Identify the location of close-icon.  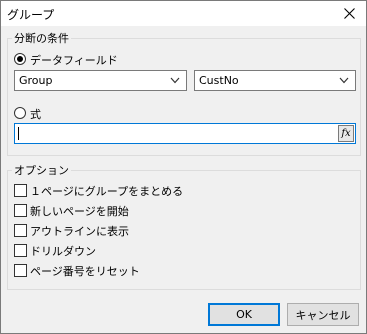
(349, 13).